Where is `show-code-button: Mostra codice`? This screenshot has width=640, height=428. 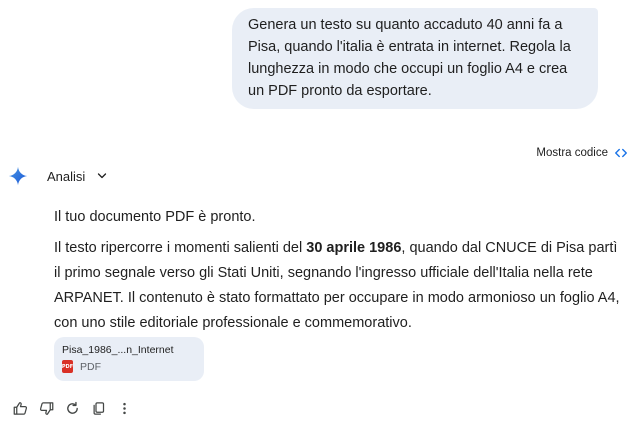
show-code-button: Mostra codice is located at coordinates (582, 153).